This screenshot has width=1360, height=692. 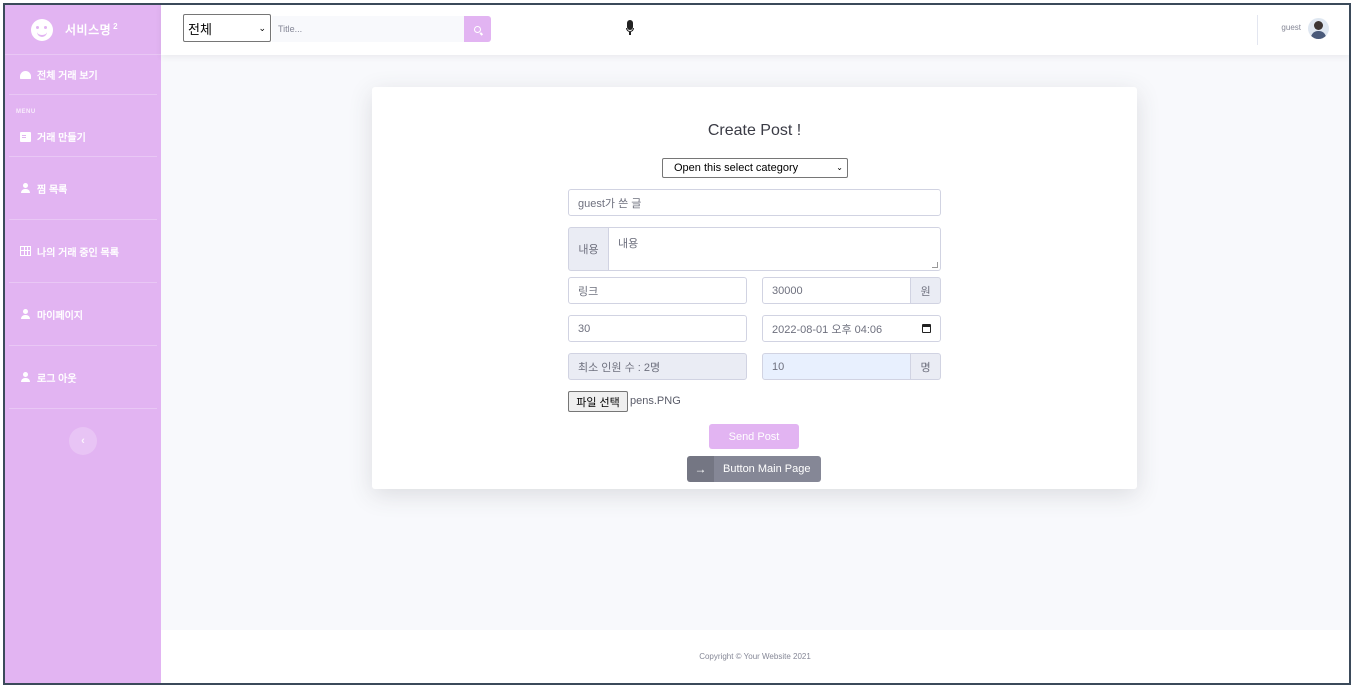 I want to click on category-select-value: 전체, so click(x=200, y=29).